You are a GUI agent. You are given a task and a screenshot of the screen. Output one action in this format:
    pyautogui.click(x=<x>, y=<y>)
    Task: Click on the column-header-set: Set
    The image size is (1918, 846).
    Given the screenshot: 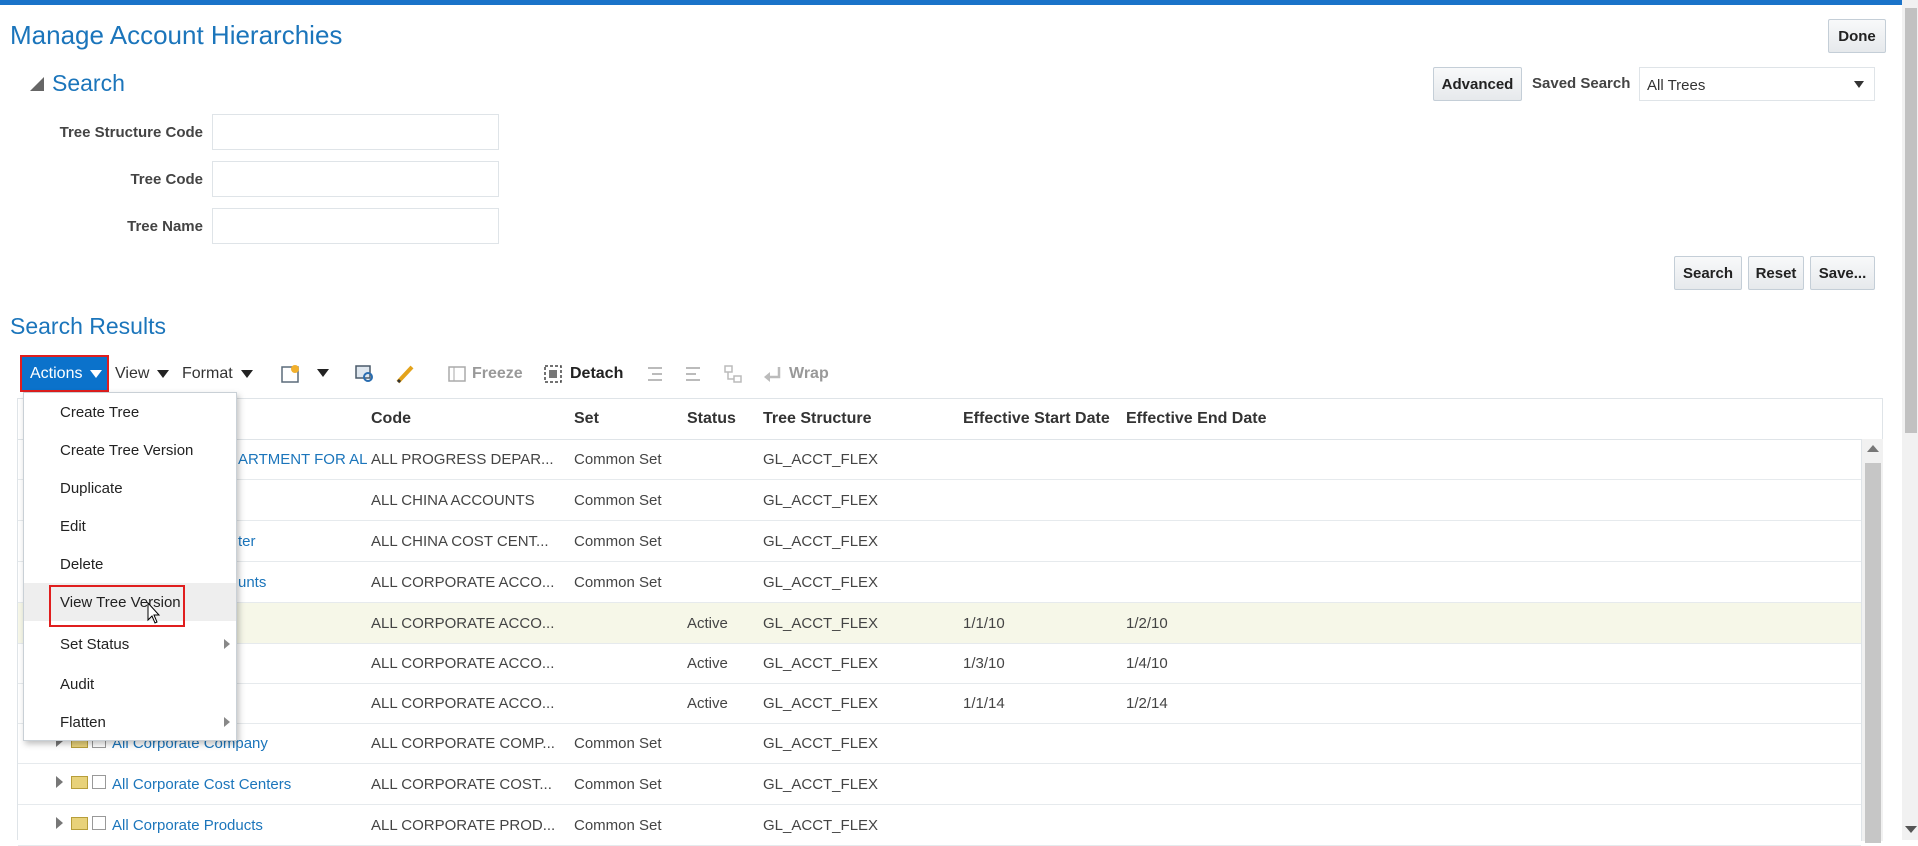 What is the action you would take?
    pyautogui.click(x=586, y=419)
    